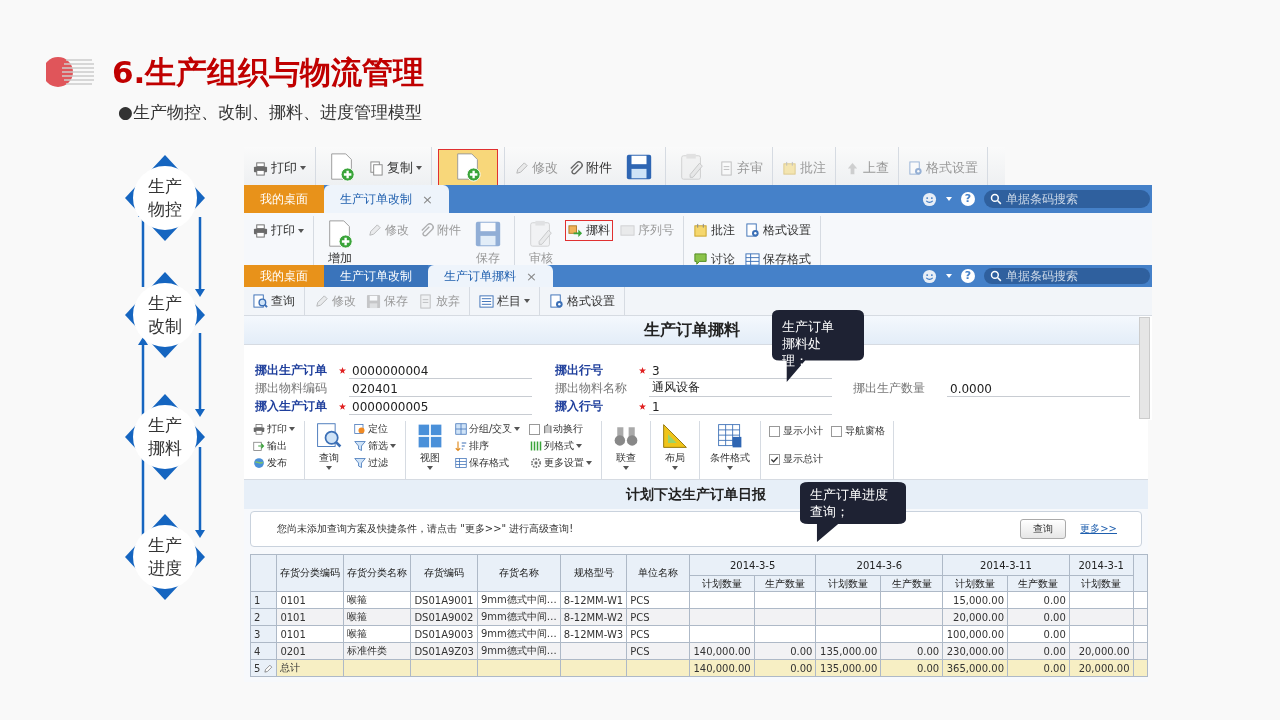 The image size is (1280, 720). Describe the element at coordinates (165, 557) in the screenshot. I see `node-label: 生产进度` at that location.